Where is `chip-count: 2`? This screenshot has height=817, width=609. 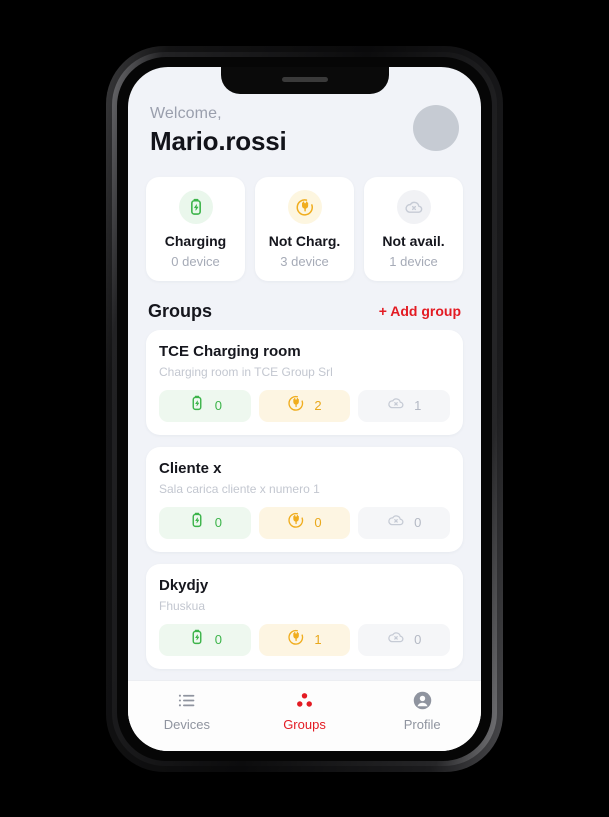
chip-count: 2 is located at coordinates (318, 406).